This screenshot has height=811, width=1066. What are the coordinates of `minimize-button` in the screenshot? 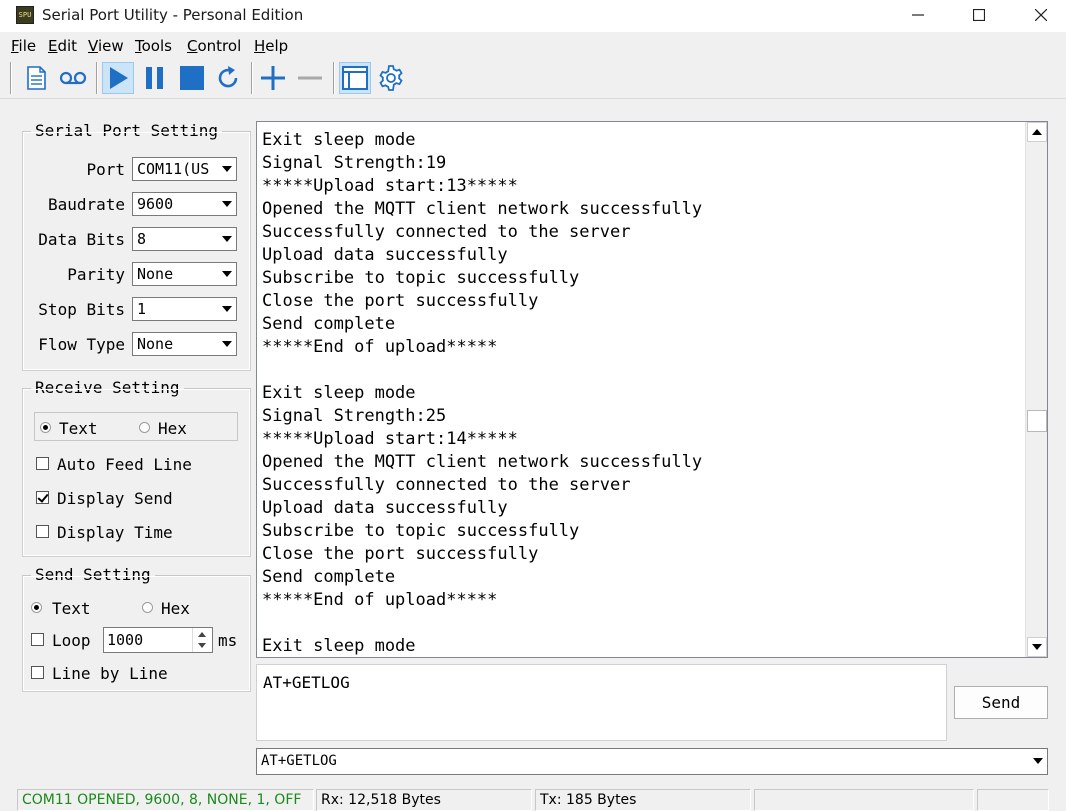 It's located at (918, 15).